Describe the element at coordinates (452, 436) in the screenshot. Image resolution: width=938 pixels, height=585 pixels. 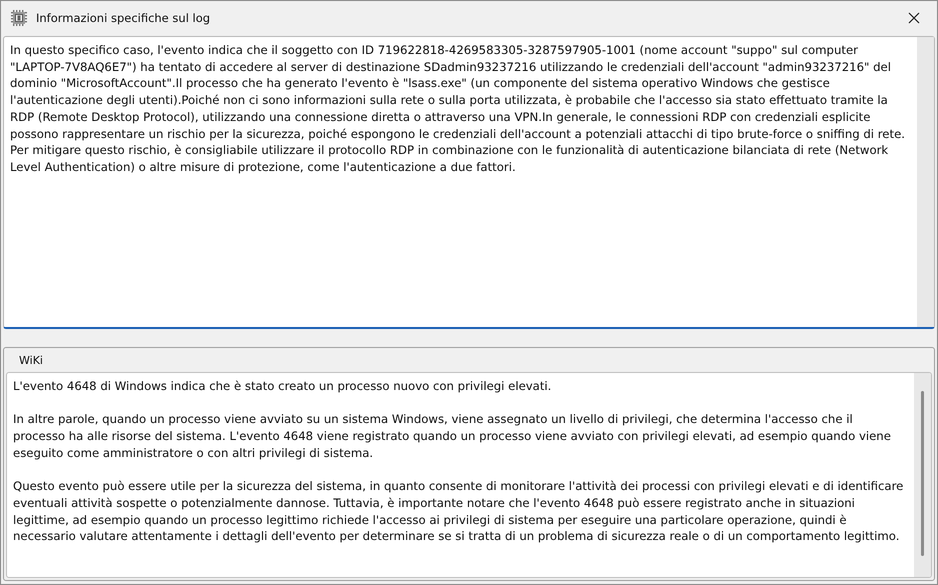
I see `wiki-paragraph: In altre parole, quando un processo viene avviato su un sistema Windows, viene assegnato un livello di privilegi, che determina l'accesso che il processo ha alle risorse del sistema. L'evento 4648 viene registrato quando un processo viene avviato con privilegi elevati, ad esempio quando viene eseguito come amministratore o con altri privilegi di sistema.` at that location.